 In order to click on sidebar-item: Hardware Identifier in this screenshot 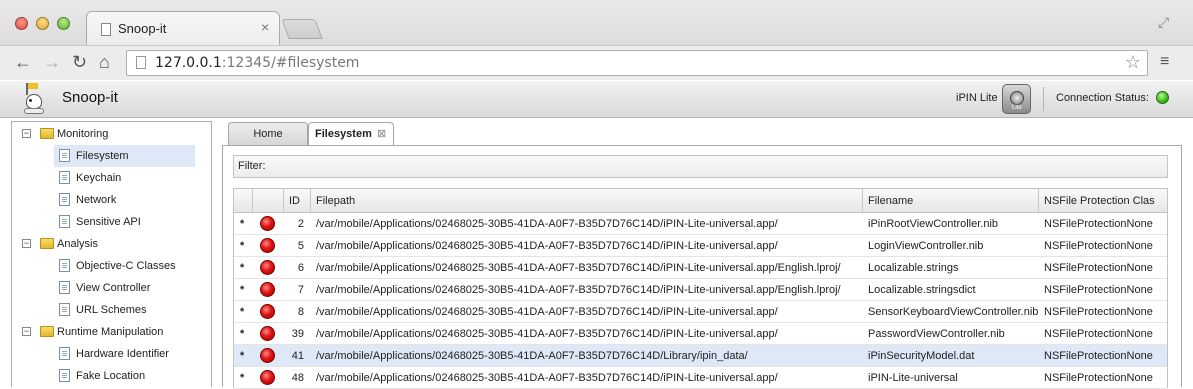, I will do `click(124, 354)`.